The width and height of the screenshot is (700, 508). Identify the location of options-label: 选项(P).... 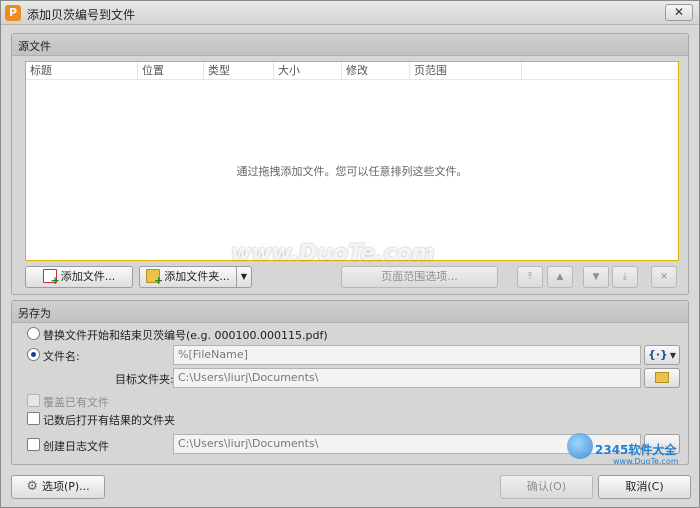
(65, 486).